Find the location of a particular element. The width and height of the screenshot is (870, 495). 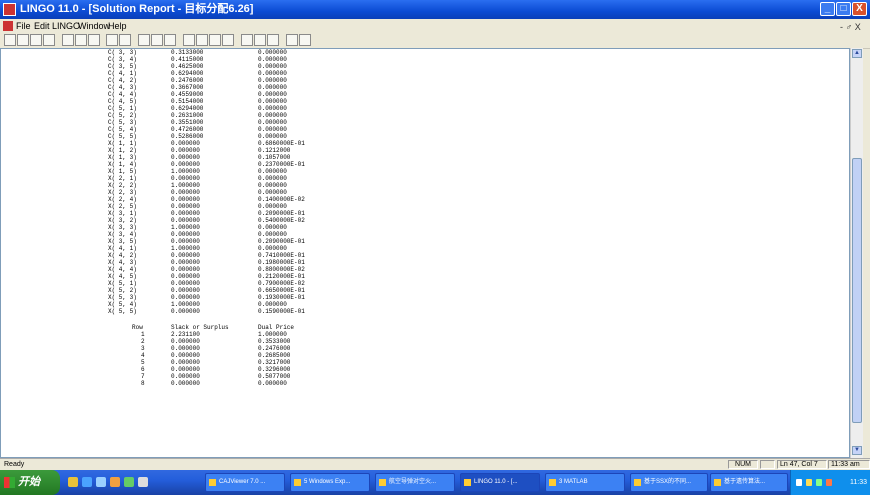

start-button: 开始 is located at coordinates (30, 482).